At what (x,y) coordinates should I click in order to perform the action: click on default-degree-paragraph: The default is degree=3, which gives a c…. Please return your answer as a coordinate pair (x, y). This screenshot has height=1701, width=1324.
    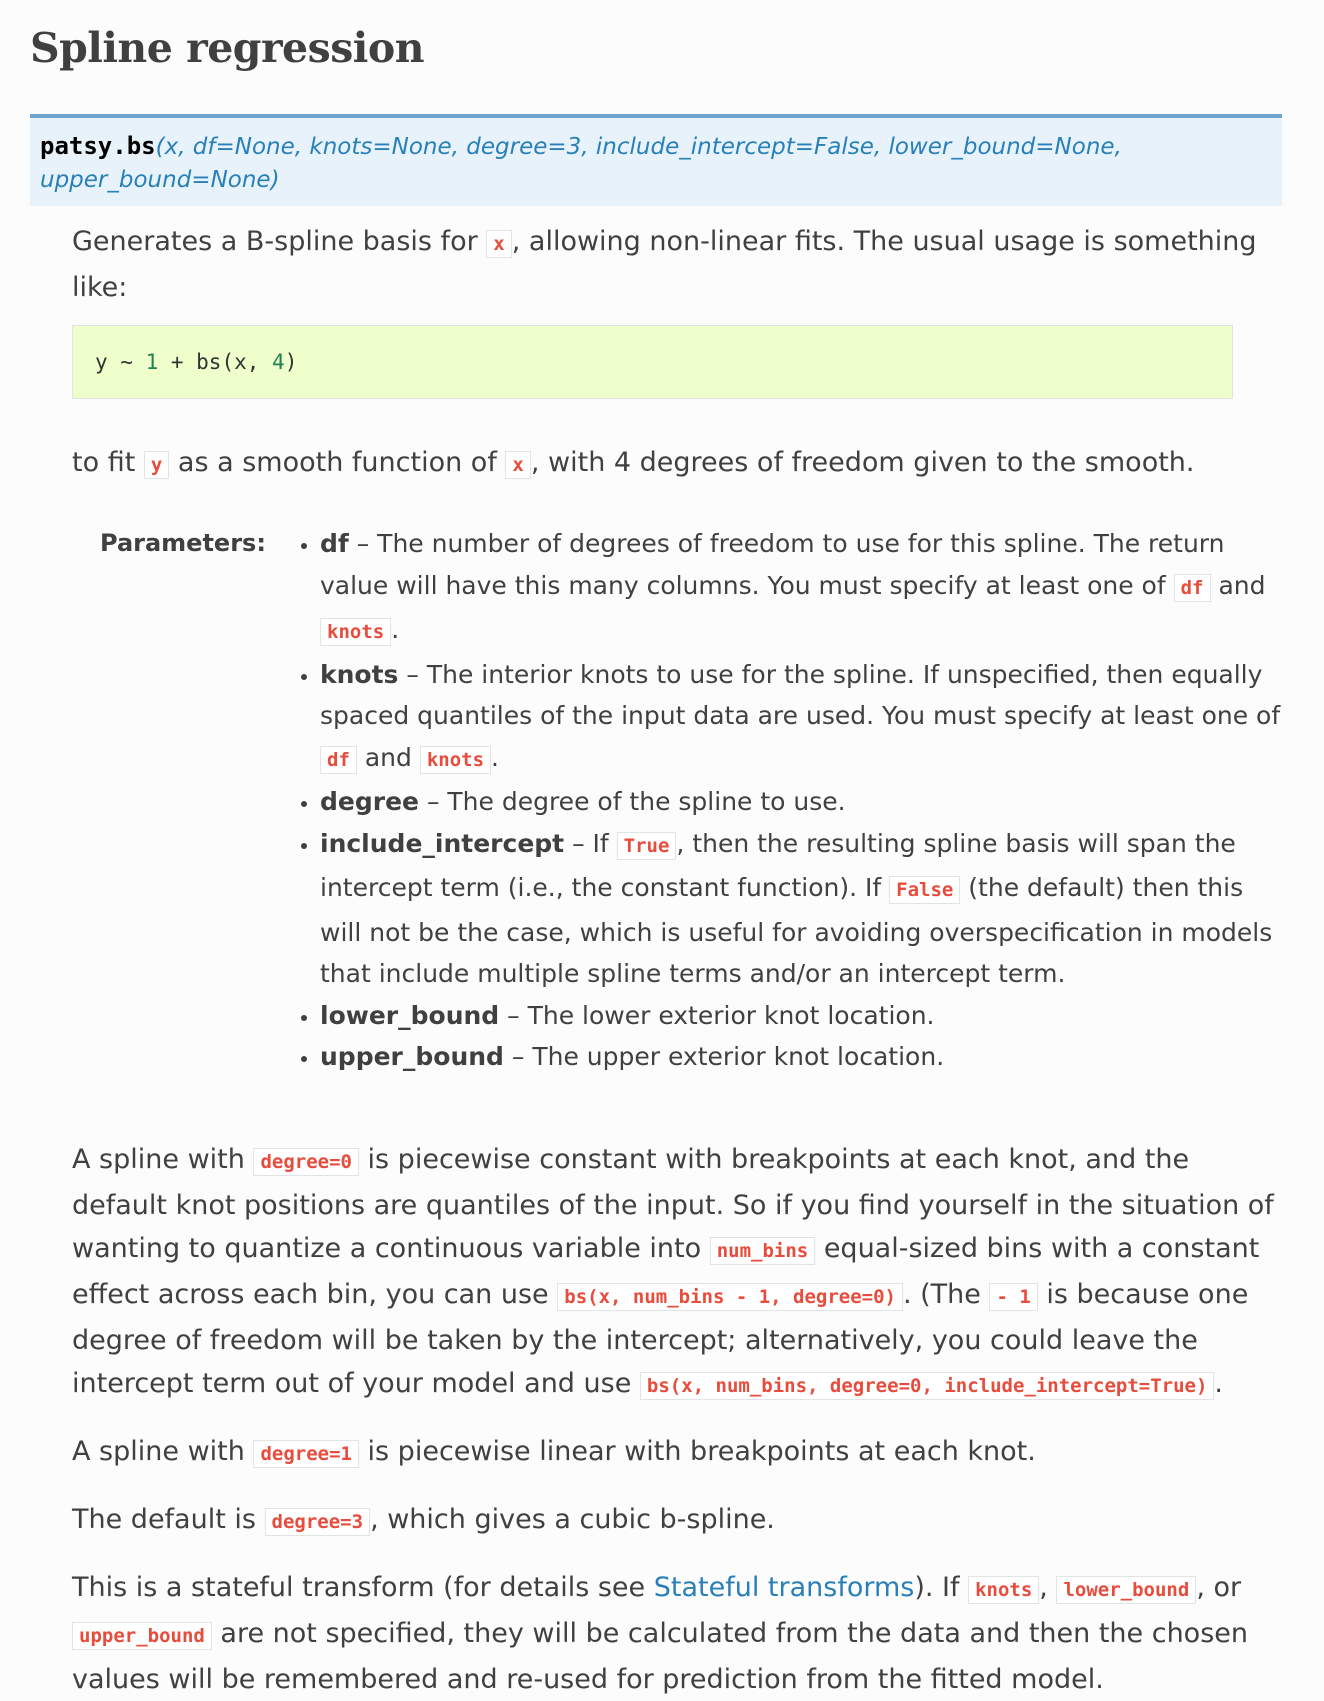
    Looking at the image, I should click on (423, 1519).